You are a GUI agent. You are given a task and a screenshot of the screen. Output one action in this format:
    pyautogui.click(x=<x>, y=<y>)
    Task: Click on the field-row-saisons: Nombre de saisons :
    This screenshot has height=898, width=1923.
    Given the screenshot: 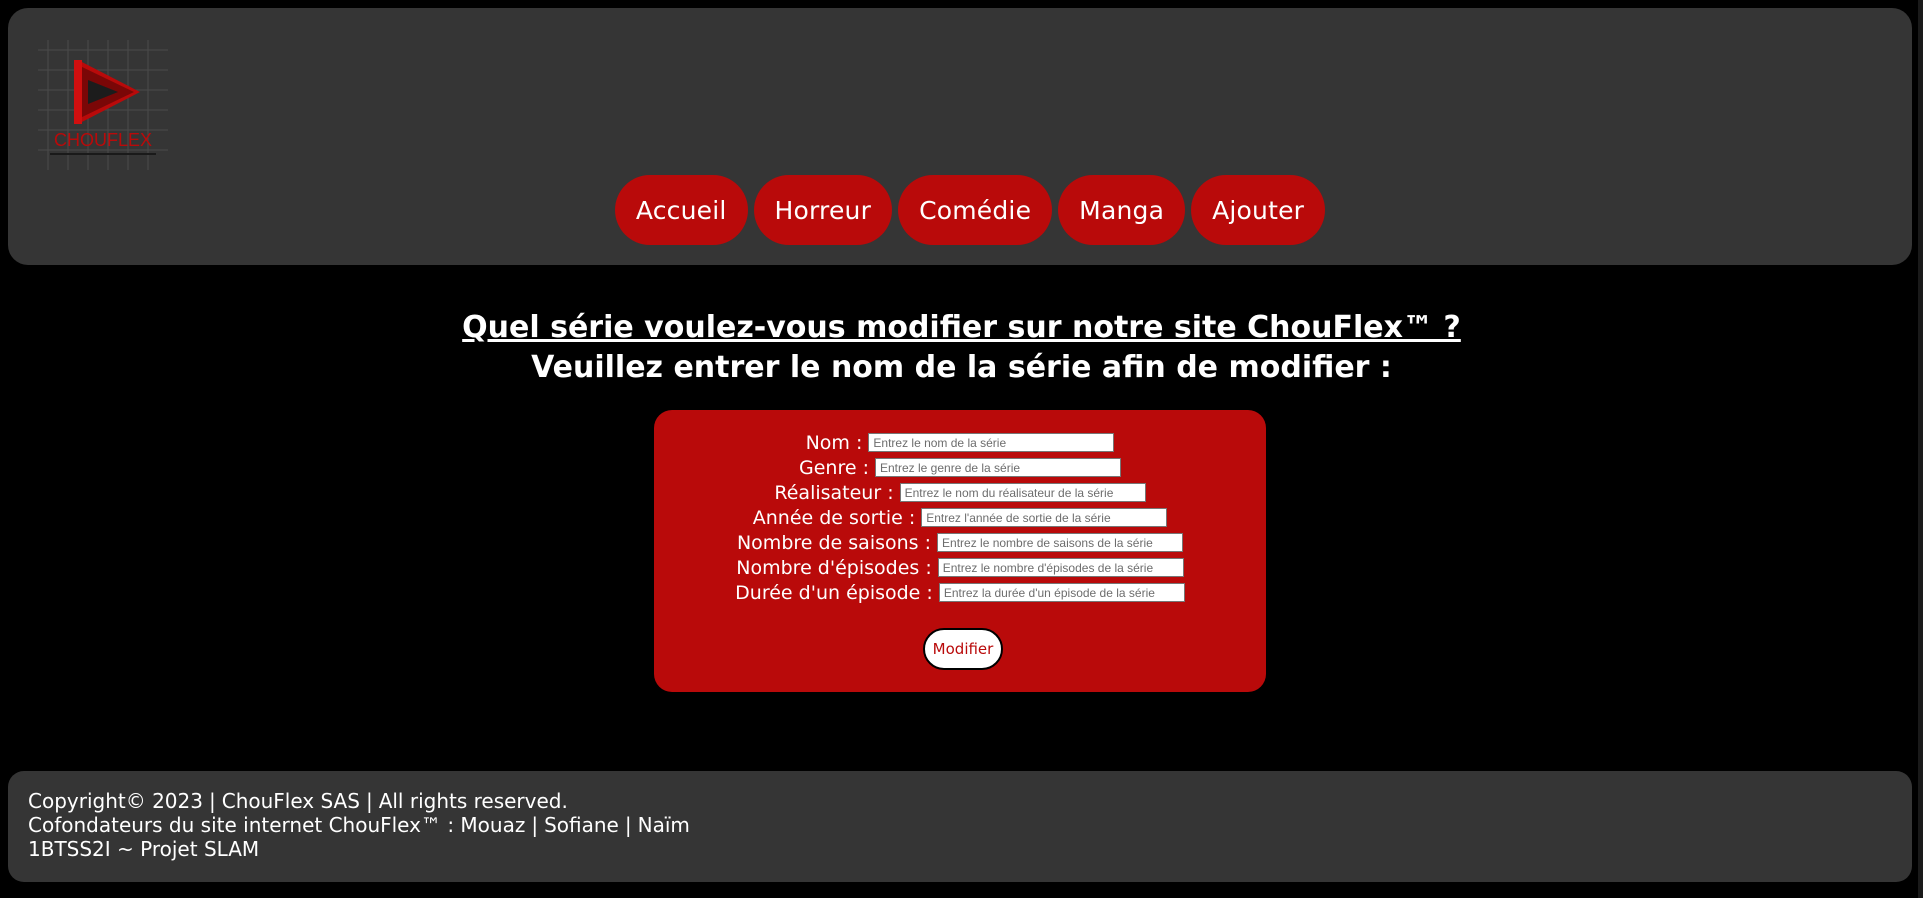 What is the action you would take?
    pyautogui.click(x=960, y=542)
    